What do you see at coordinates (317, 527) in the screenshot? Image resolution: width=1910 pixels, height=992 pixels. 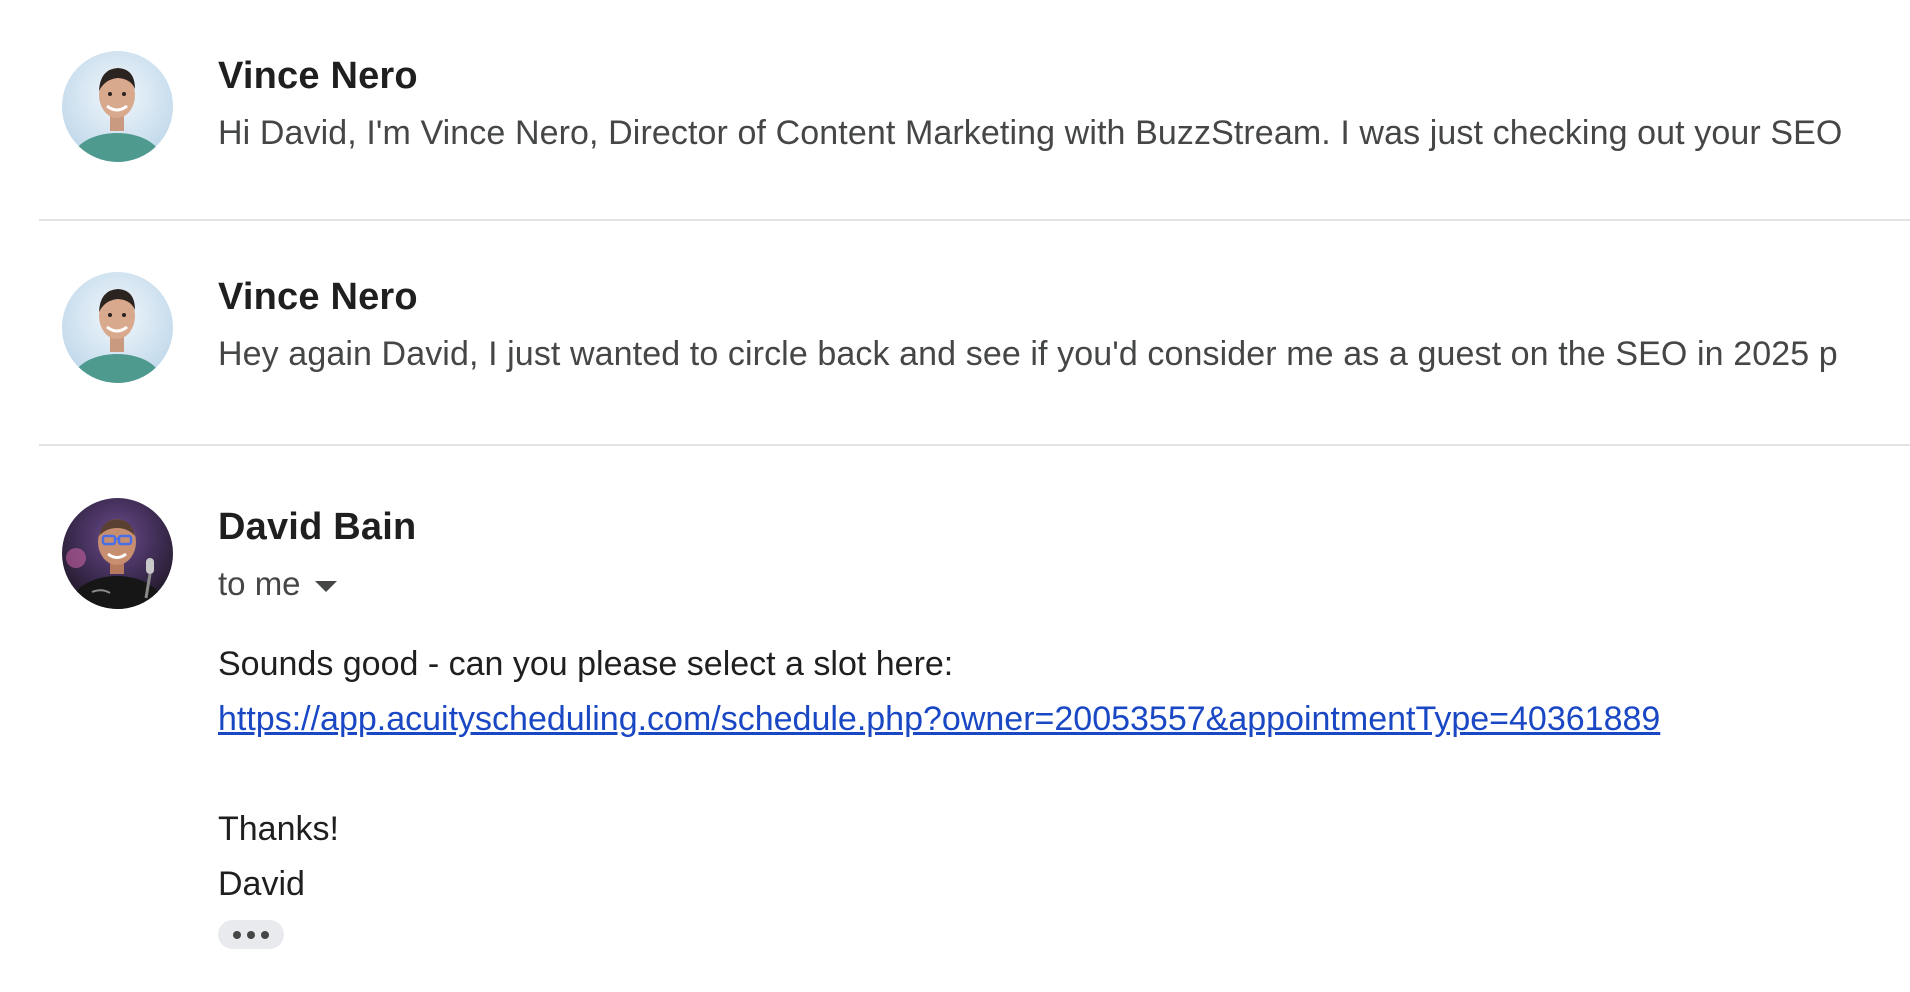 I see `sender-name: David Bain` at bounding box center [317, 527].